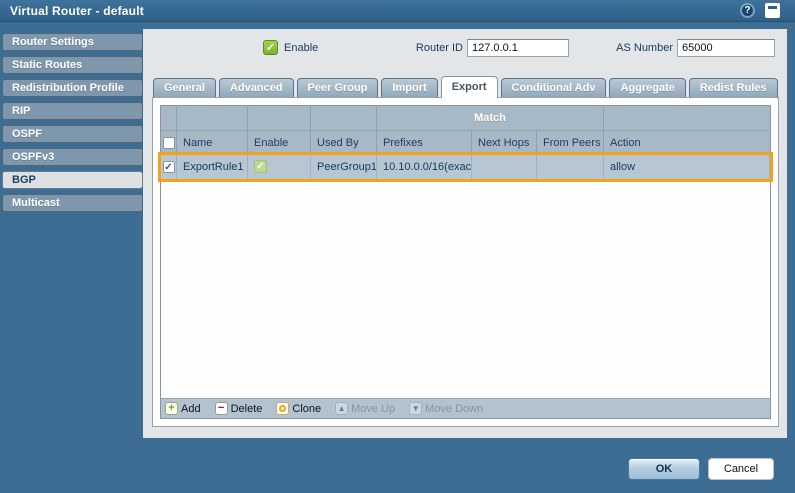  I want to click on col-header-next-hops: Next Hops, so click(504, 143).